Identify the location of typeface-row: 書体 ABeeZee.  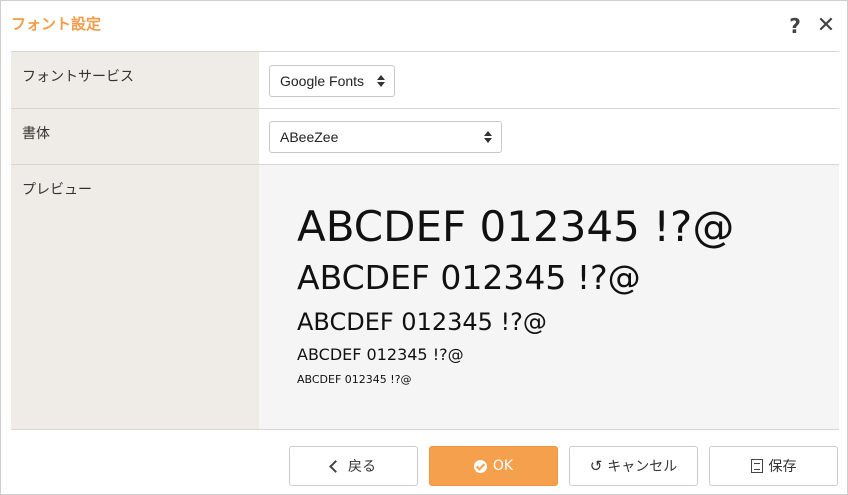
(425, 137).